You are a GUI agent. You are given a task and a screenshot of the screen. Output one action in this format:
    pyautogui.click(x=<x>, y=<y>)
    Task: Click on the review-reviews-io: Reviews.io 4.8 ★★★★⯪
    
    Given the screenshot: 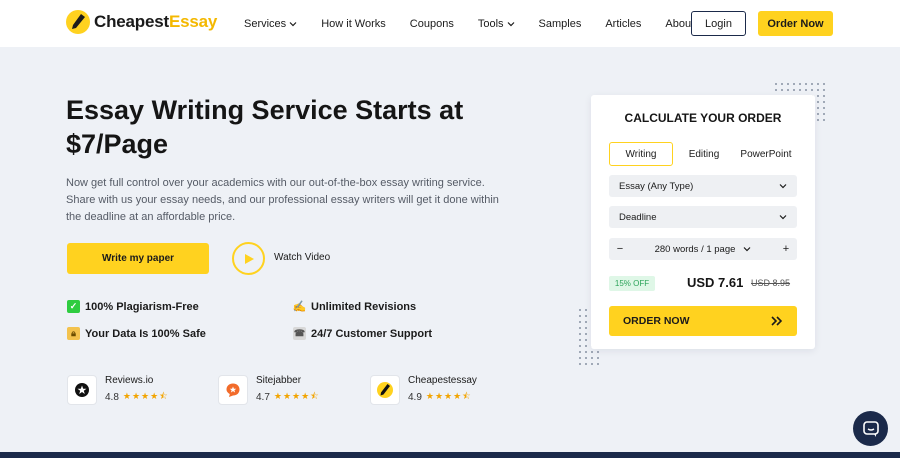 What is the action you would take?
    pyautogui.click(x=118, y=390)
    